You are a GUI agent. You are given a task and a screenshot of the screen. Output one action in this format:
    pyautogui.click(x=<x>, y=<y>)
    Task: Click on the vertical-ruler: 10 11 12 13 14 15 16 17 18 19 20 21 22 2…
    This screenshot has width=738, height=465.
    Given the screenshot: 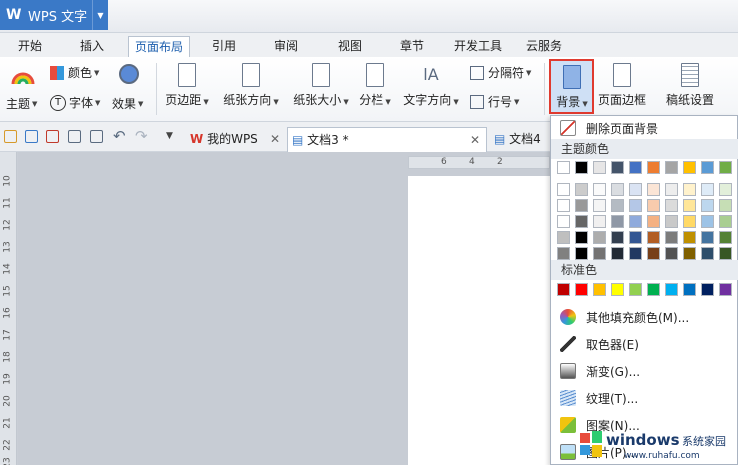 What is the action you would take?
    pyautogui.click(x=8, y=308)
    